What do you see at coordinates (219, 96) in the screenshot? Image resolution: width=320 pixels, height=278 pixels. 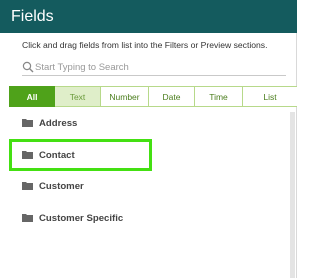 I see `tab-time: Time` at bounding box center [219, 96].